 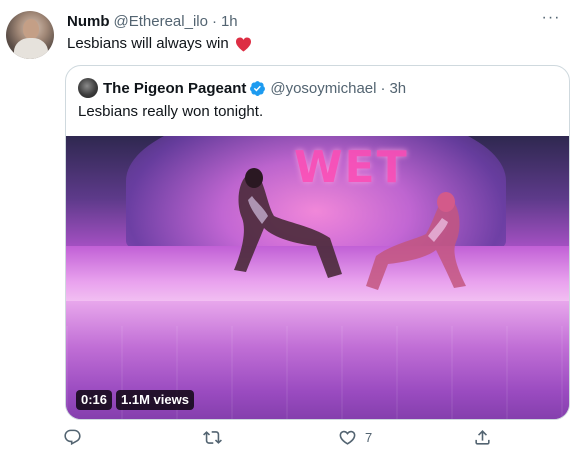 What do you see at coordinates (243, 44) in the screenshot?
I see `red-heart-emoji-icon` at bounding box center [243, 44].